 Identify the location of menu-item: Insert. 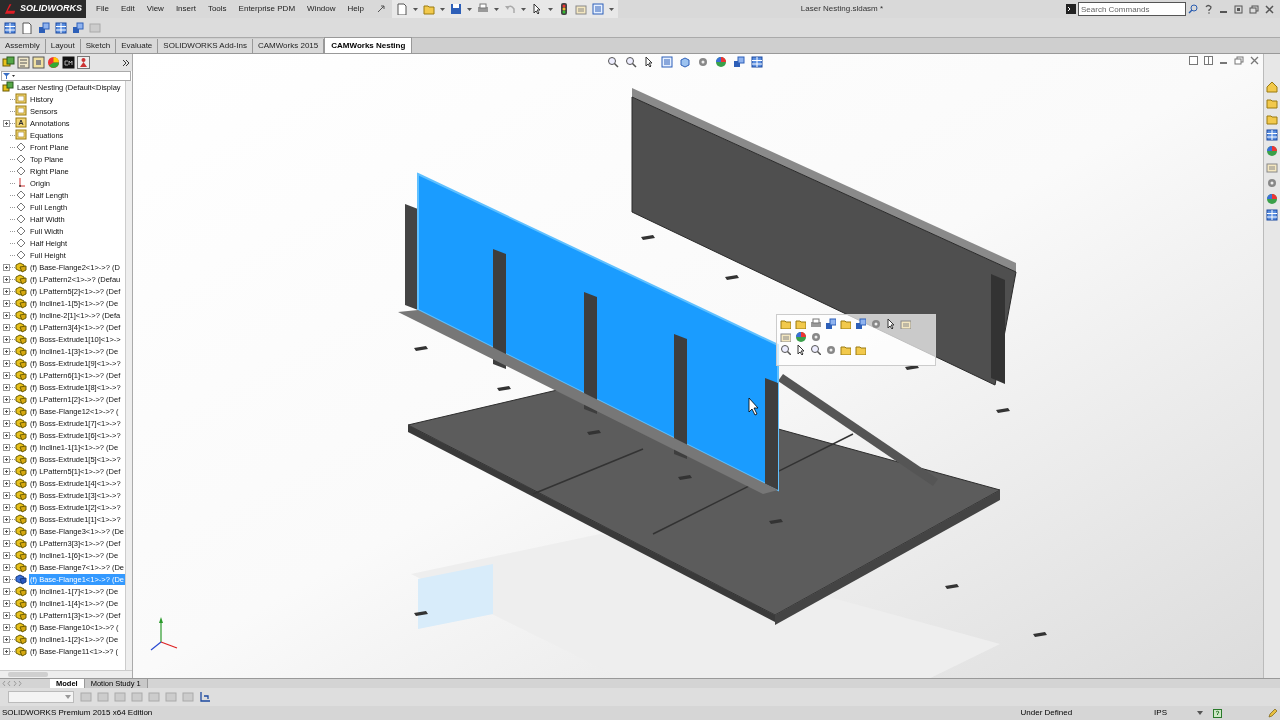
(185, 9).